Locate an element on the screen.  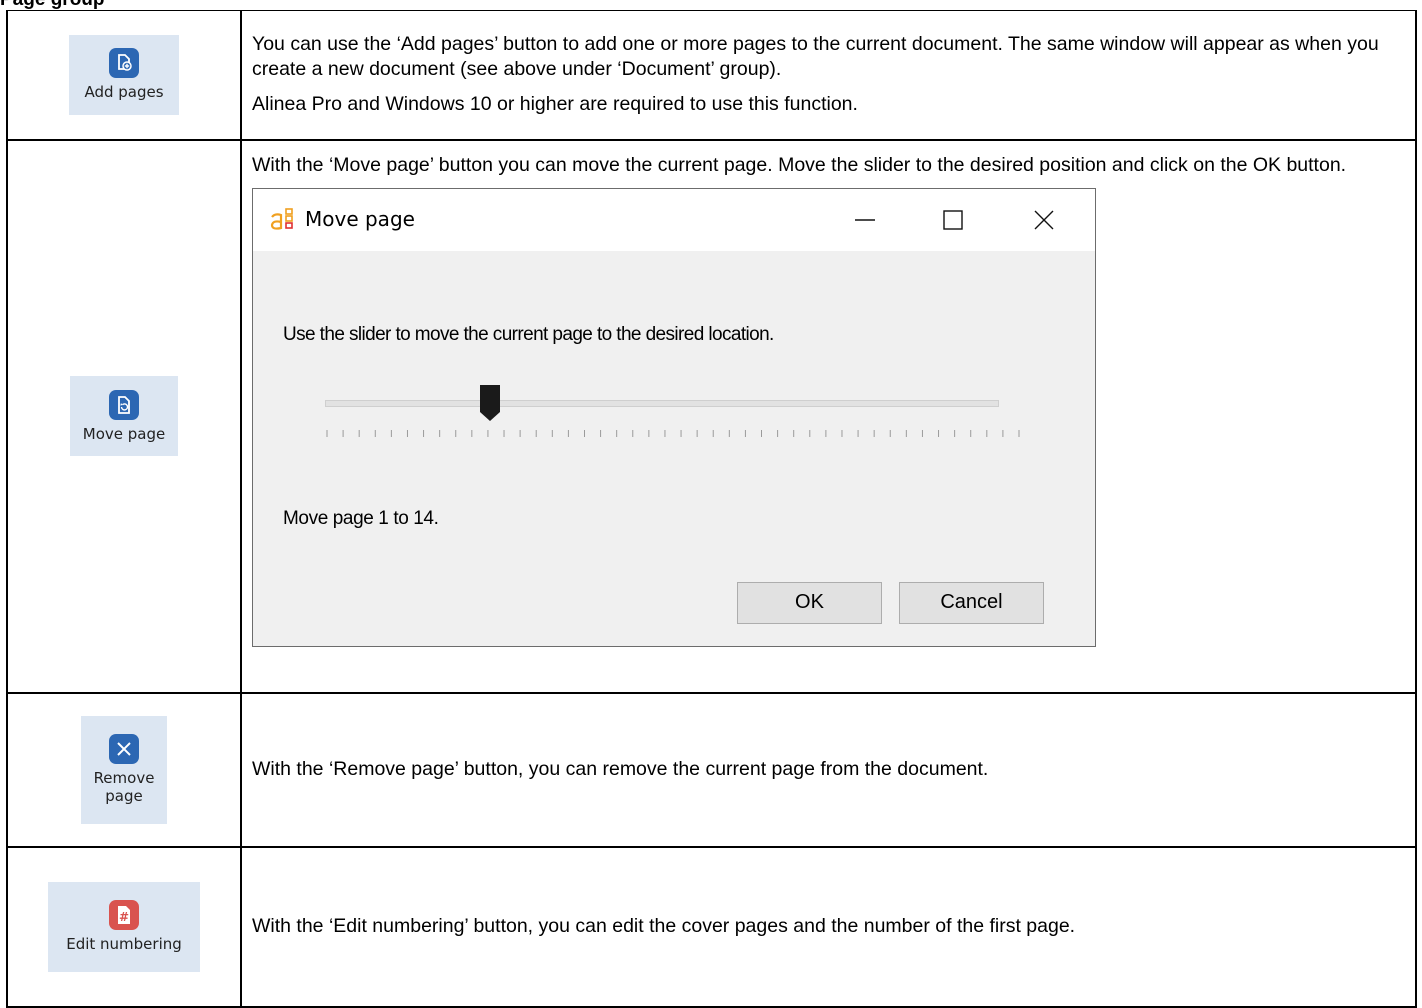
alinea-app-icon is located at coordinates (281, 218).